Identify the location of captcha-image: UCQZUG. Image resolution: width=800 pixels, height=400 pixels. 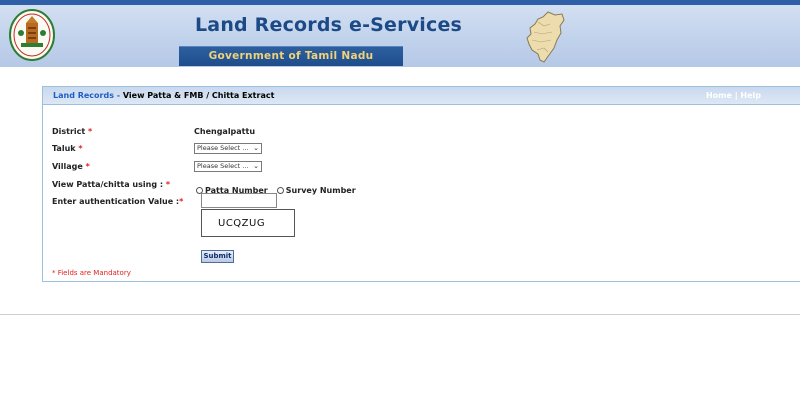
(248, 223).